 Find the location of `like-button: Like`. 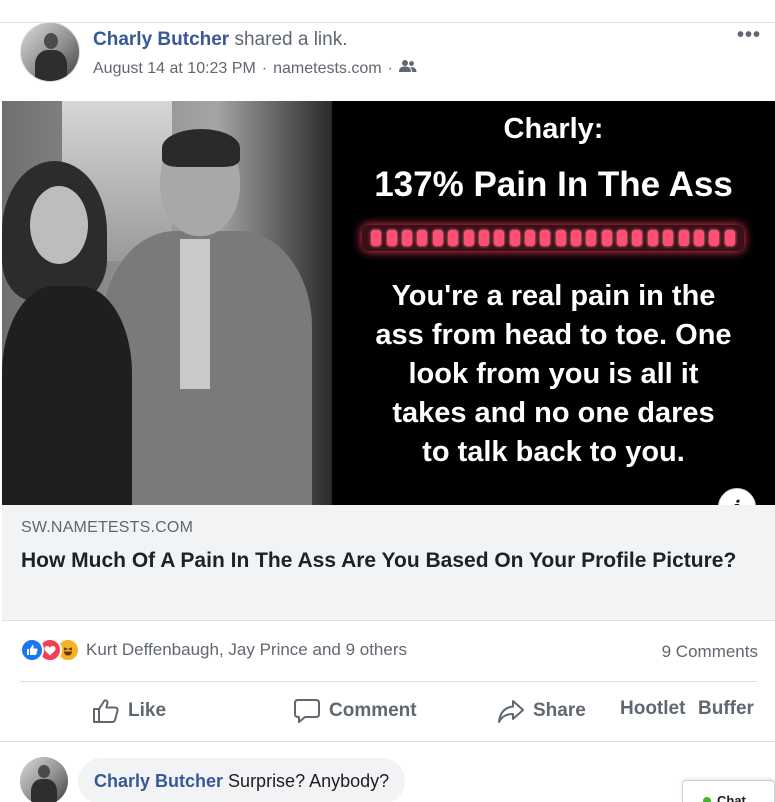

like-button: Like is located at coordinates (129, 711).